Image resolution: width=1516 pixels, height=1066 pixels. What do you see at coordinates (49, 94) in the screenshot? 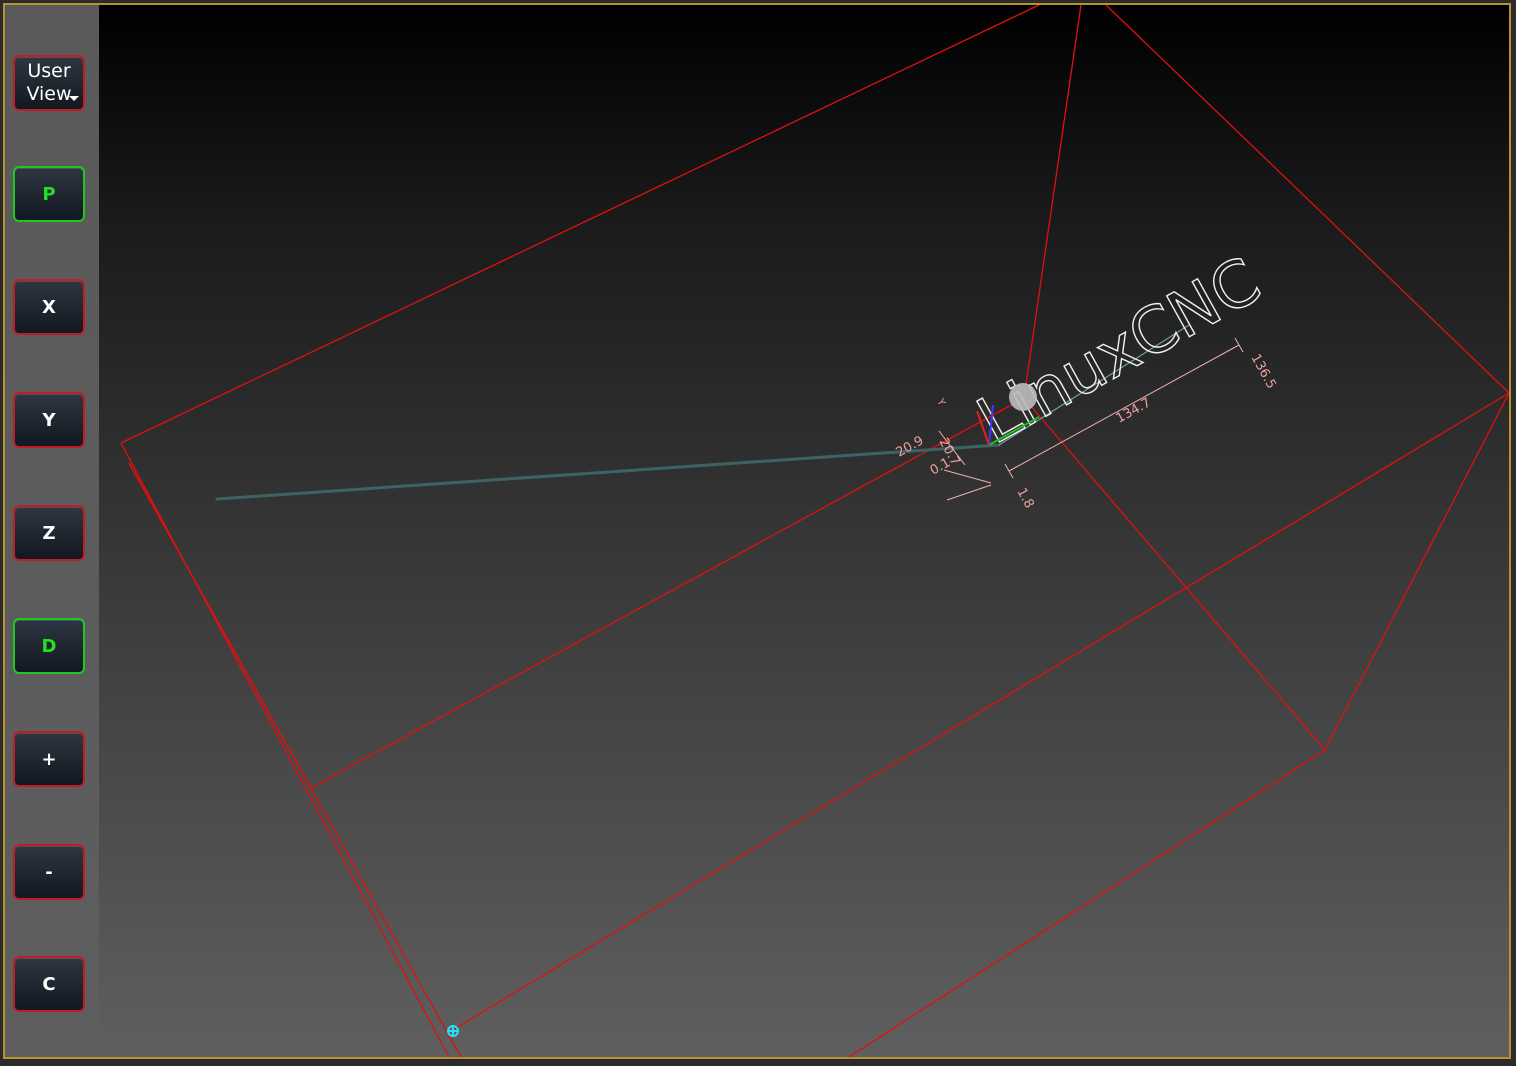
I see `user-view-label-line2: View` at bounding box center [49, 94].